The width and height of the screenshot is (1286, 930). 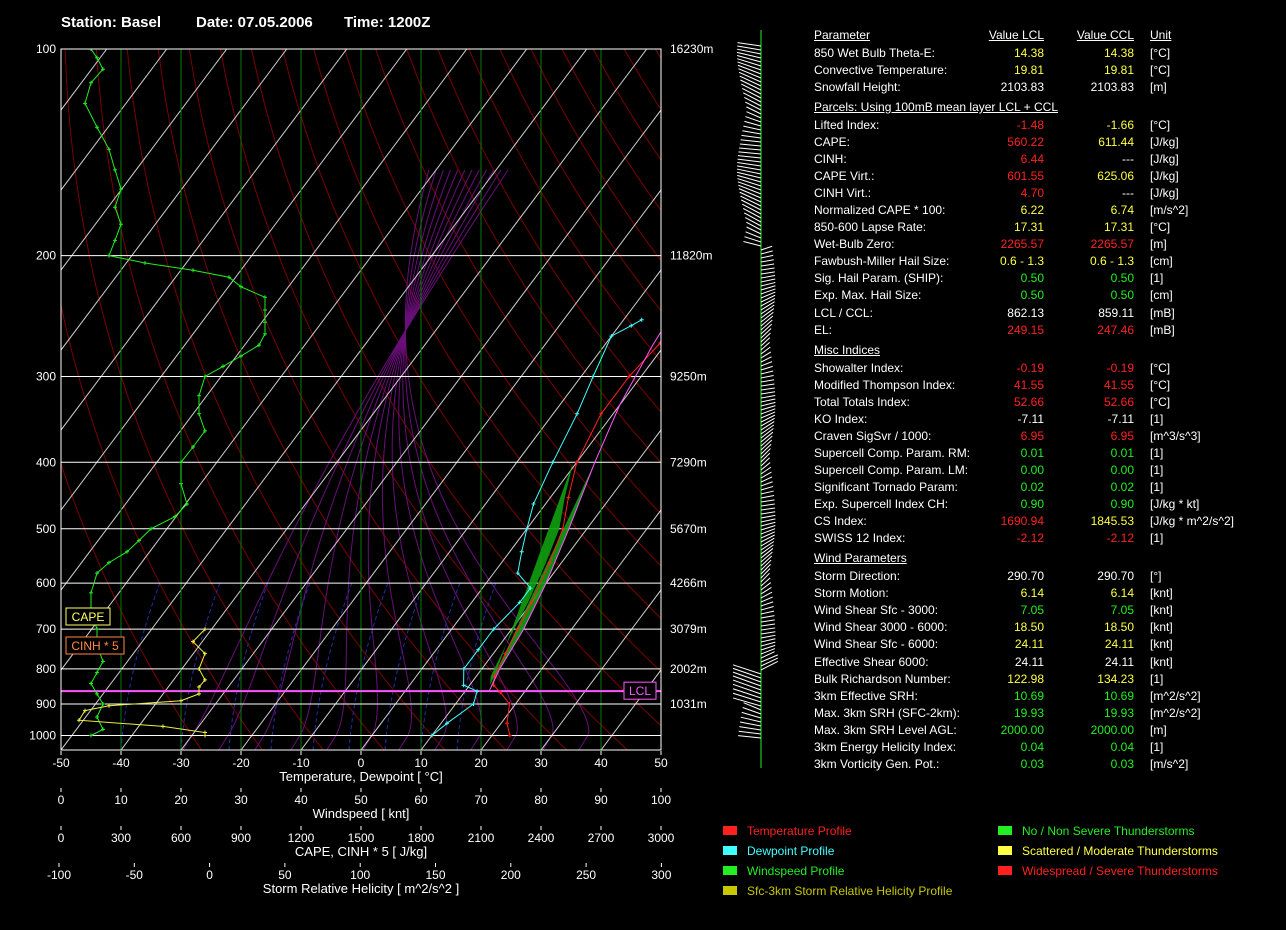 What do you see at coordinates (1028, 70) in the screenshot?
I see `param-value-lcl: 19.81` at bounding box center [1028, 70].